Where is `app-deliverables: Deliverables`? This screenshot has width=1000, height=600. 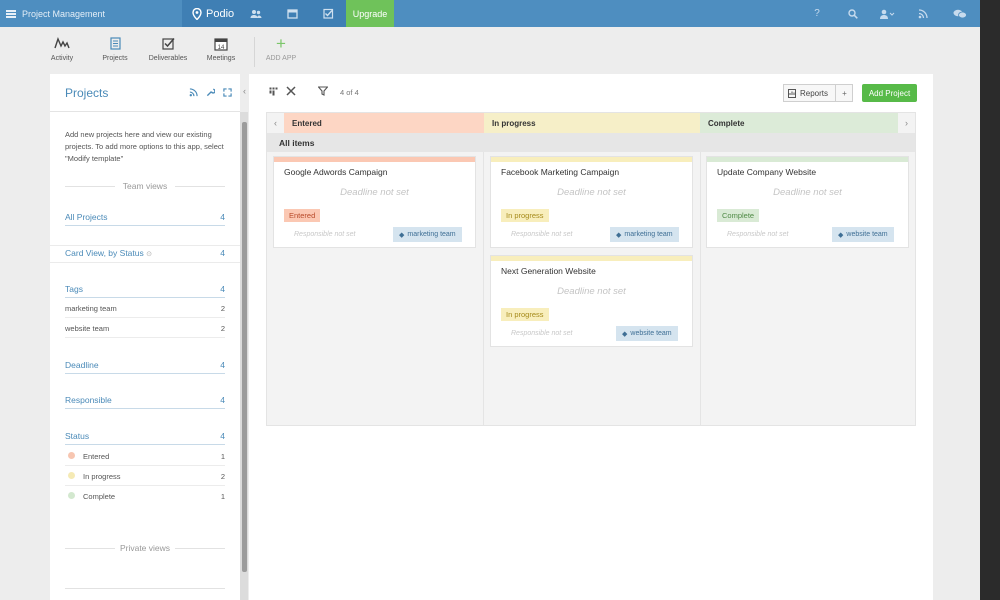 app-deliverables: Deliverables is located at coordinates (168, 49).